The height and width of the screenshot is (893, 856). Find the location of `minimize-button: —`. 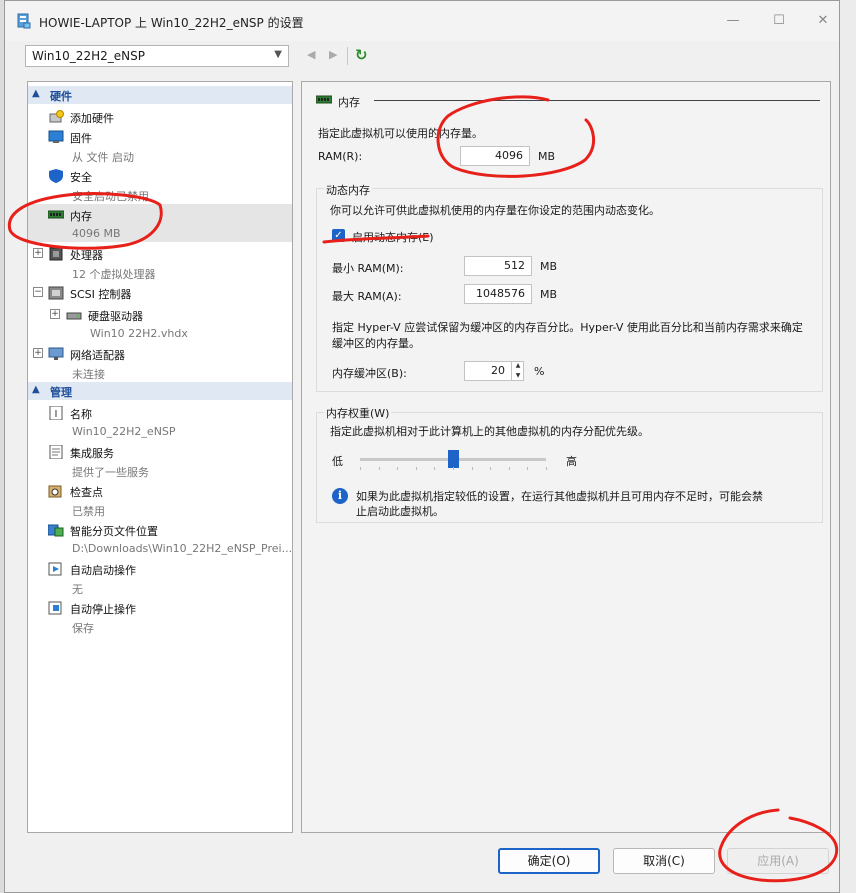

minimize-button: — is located at coordinates (733, 21).